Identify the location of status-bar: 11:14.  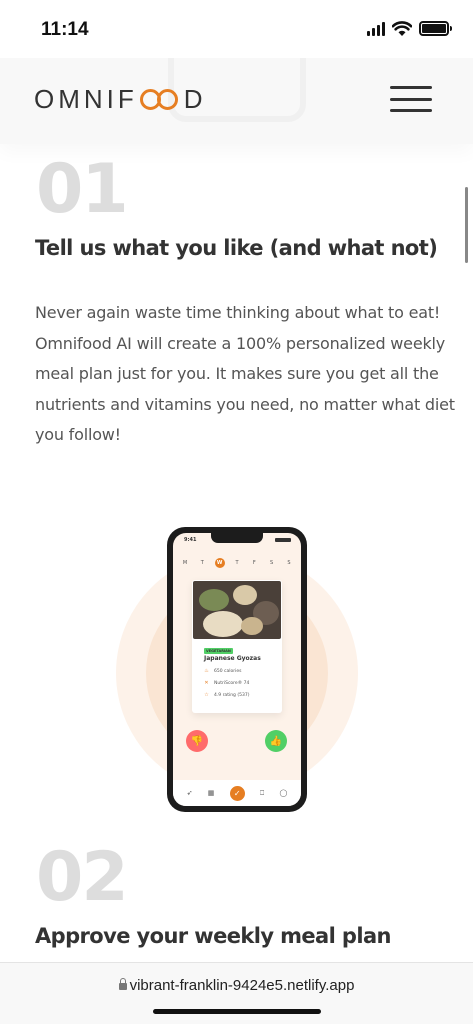
(236, 29).